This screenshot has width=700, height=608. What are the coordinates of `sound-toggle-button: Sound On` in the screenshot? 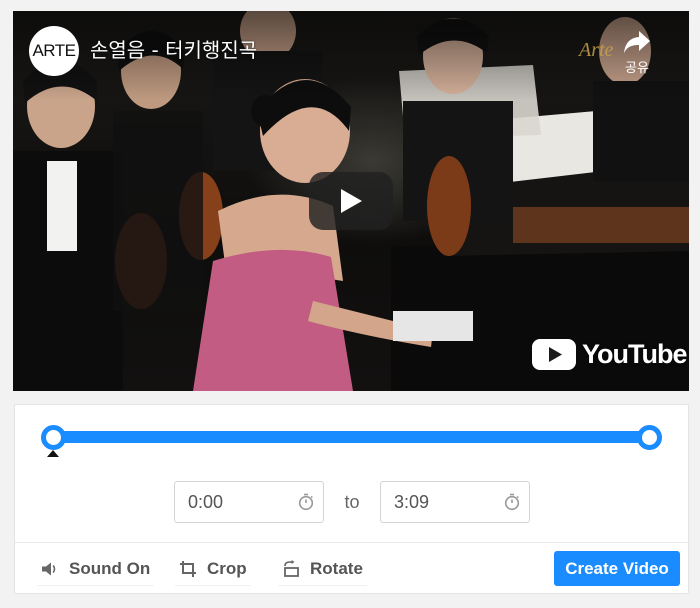 It's located at (96, 569).